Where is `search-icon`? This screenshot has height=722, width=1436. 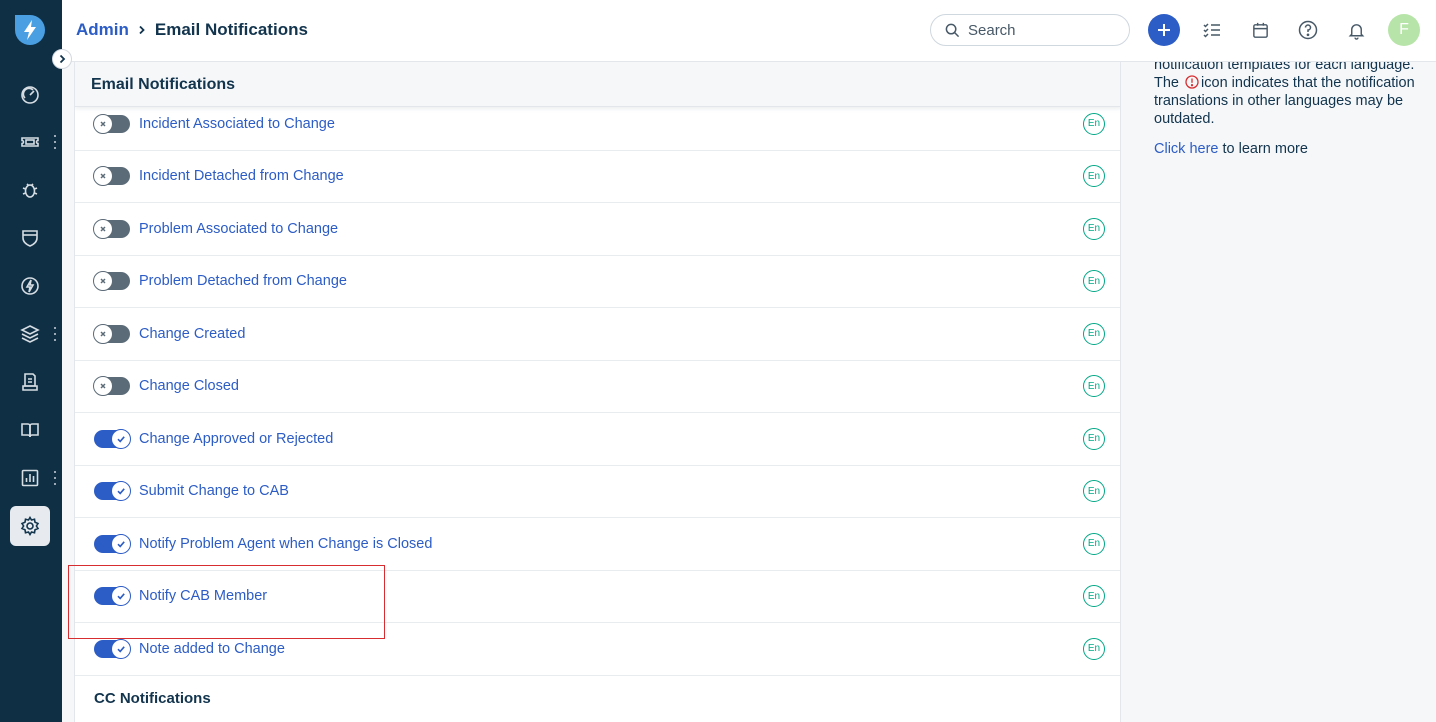 search-icon is located at coordinates (952, 30).